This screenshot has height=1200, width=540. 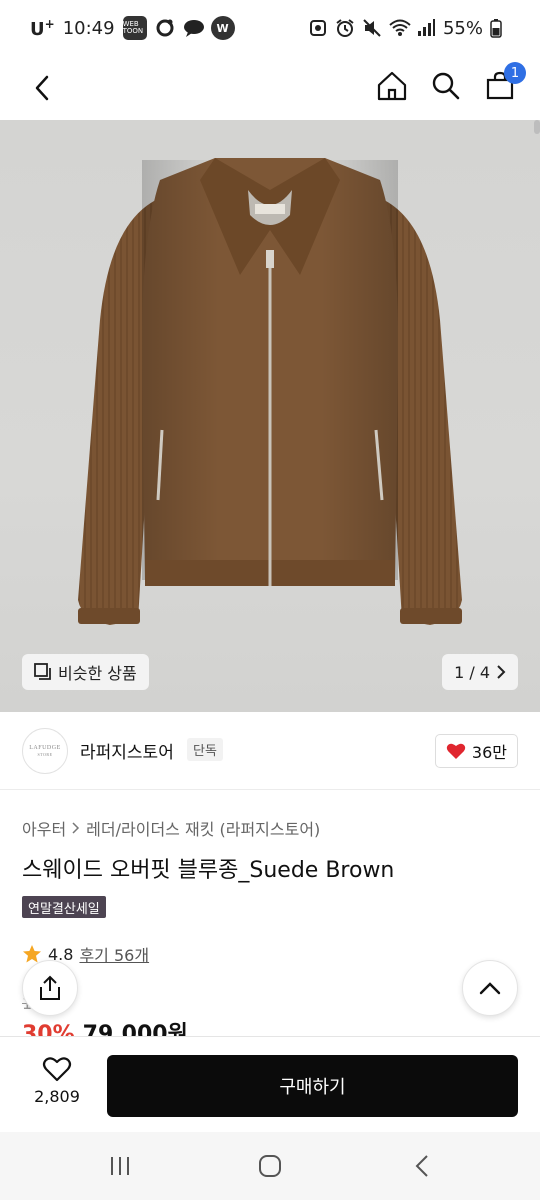 I want to click on similar-icon, so click(x=42, y=671).